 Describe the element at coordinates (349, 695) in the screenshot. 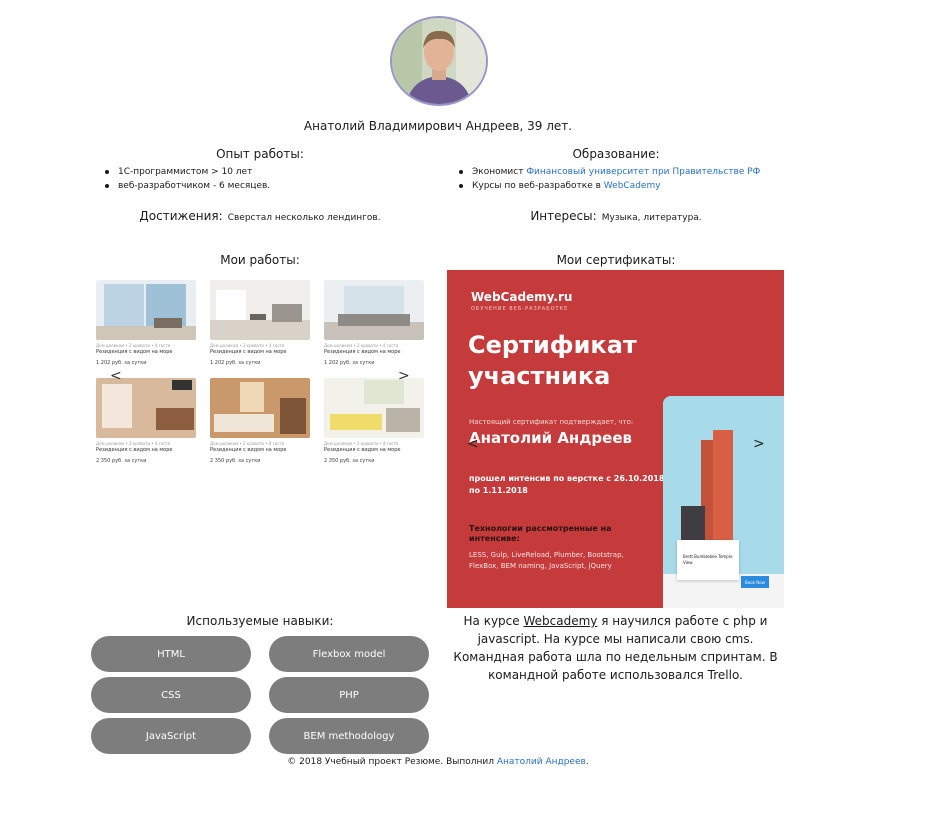

I see `skill-php: PHP` at that location.